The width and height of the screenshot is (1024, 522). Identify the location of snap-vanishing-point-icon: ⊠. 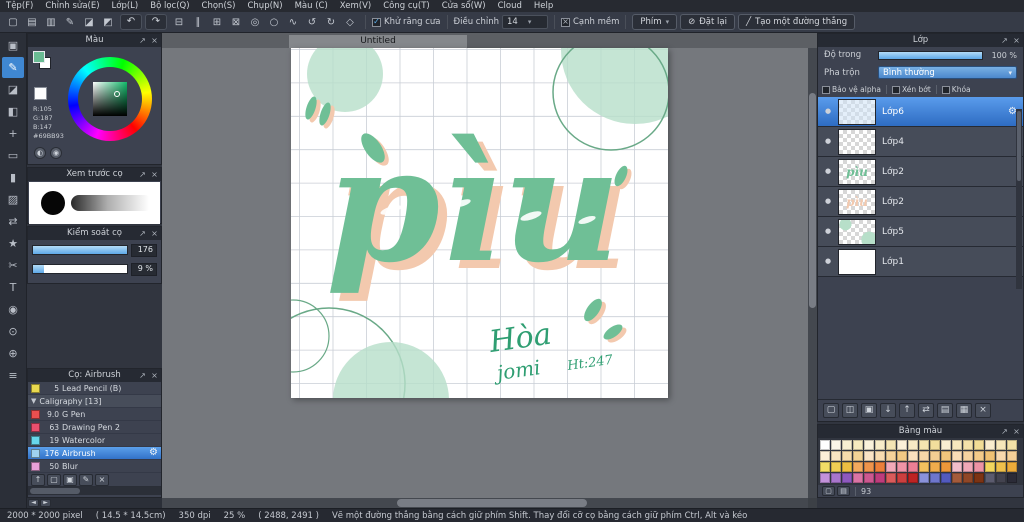
(236, 22).